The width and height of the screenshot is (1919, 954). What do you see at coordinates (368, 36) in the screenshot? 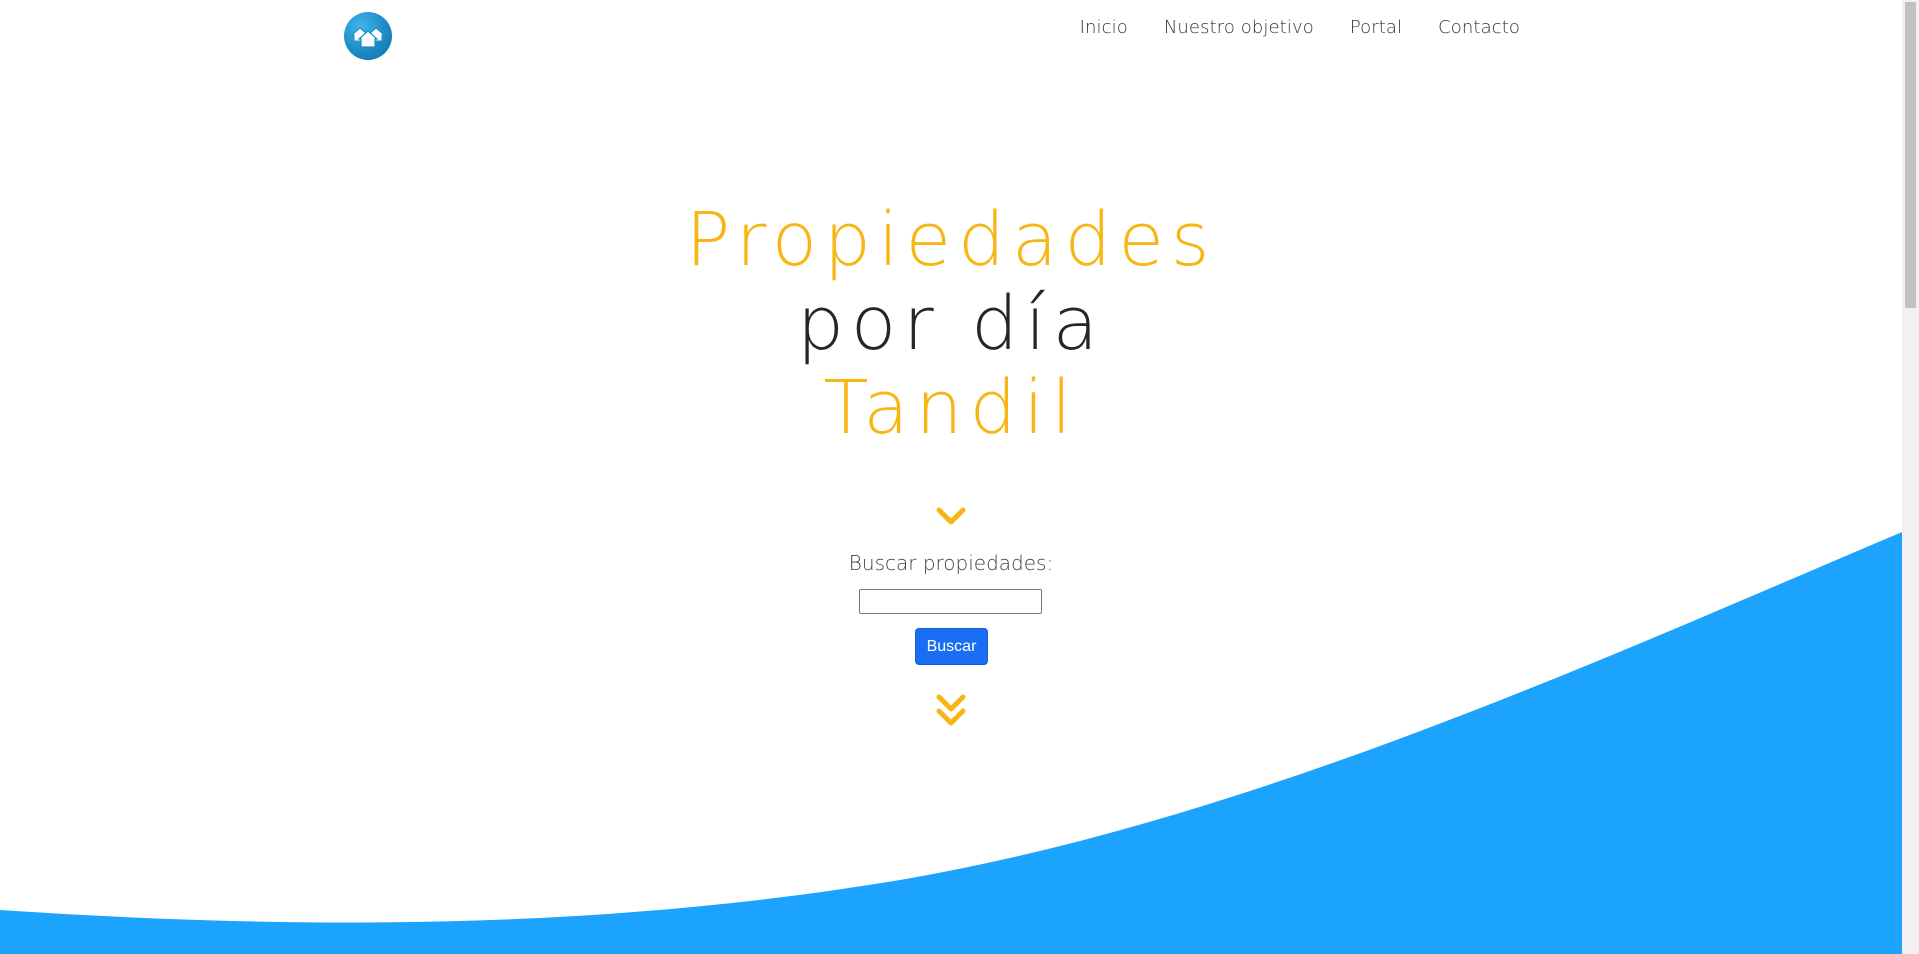
I see `houses-logo-icon` at bounding box center [368, 36].